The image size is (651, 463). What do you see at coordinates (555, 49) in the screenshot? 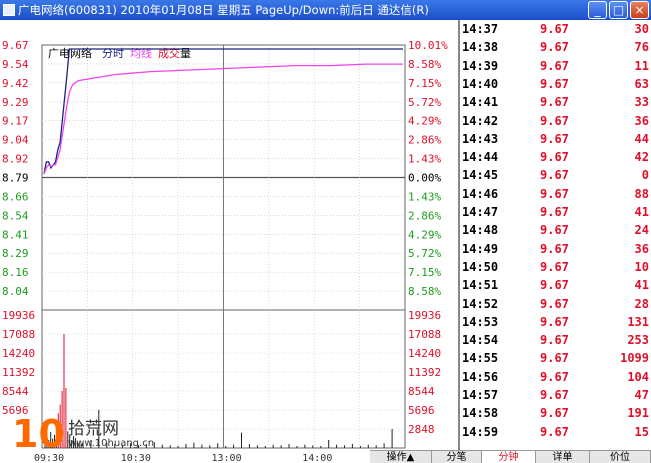
I see `trade-row: 14:38 9.67 76` at bounding box center [555, 49].